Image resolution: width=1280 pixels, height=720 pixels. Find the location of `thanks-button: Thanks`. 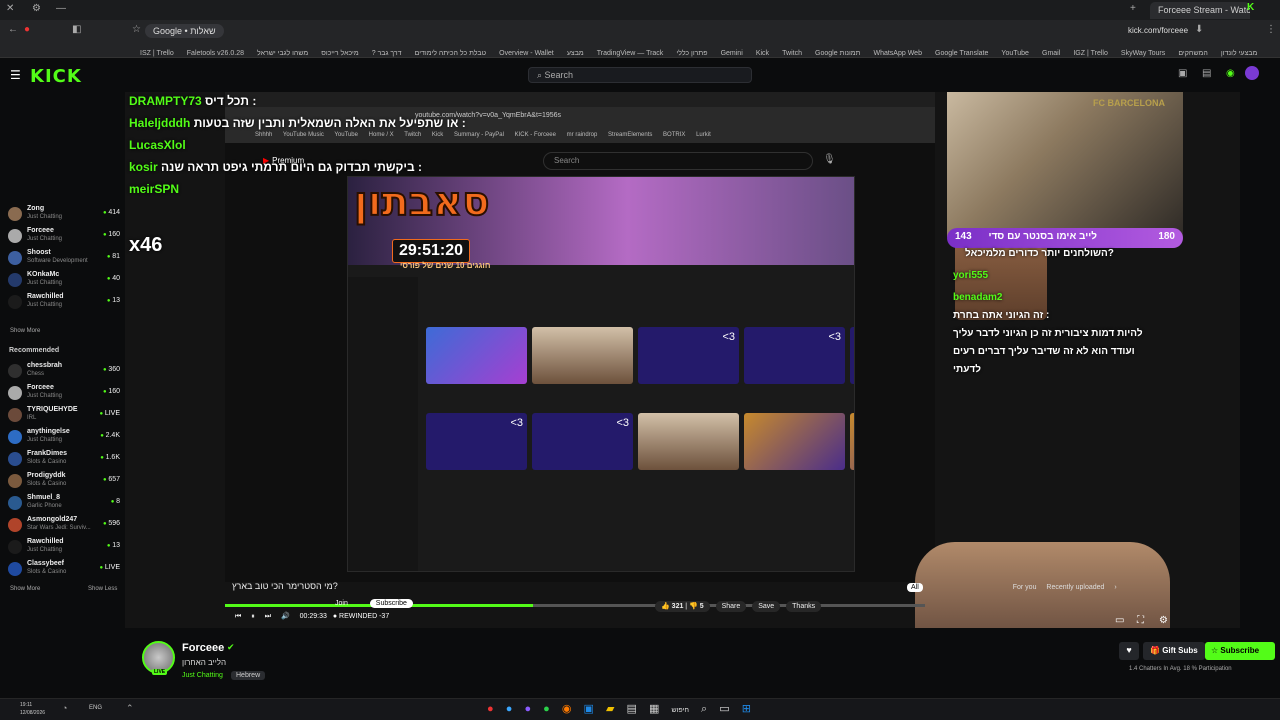

thanks-button: Thanks is located at coordinates (804, 606).